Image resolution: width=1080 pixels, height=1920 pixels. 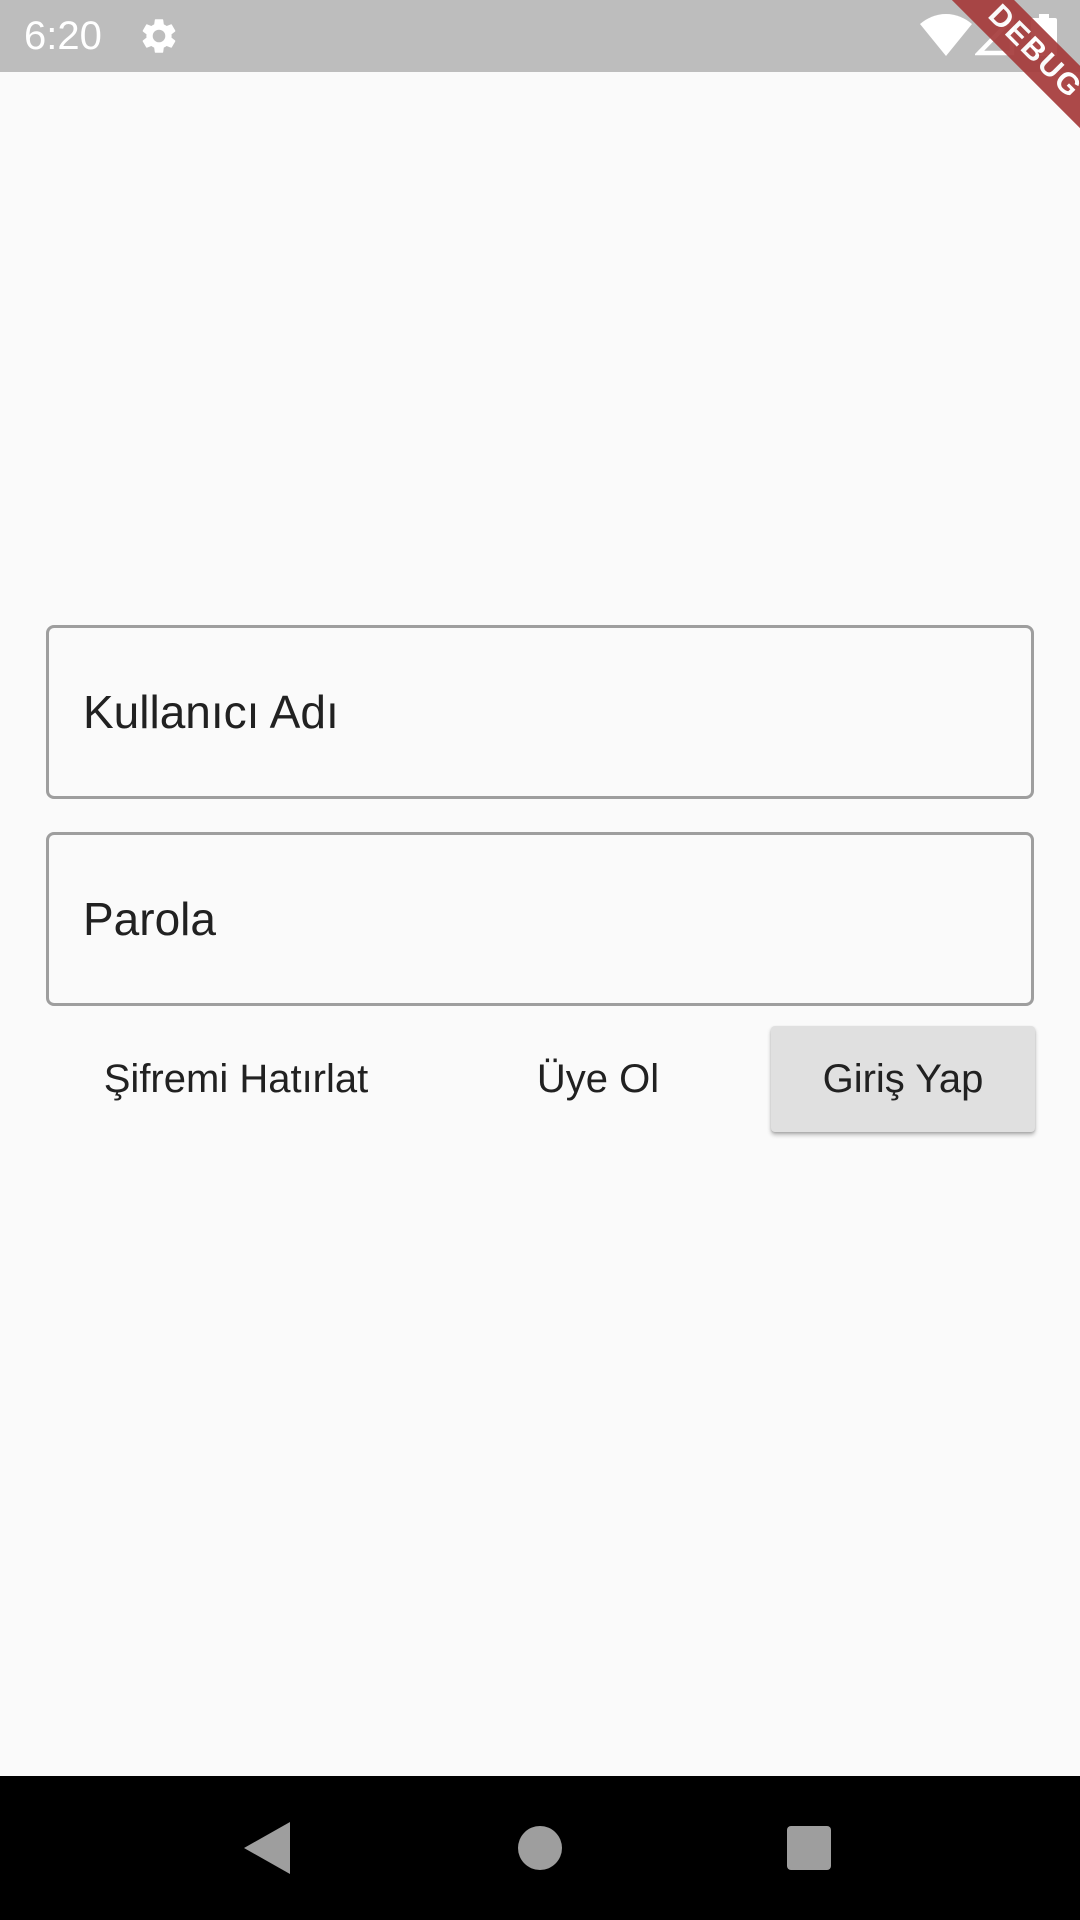 I want to click on forgot-password-button: Şifremi Hatırlat, so click(x=236, y=1079).